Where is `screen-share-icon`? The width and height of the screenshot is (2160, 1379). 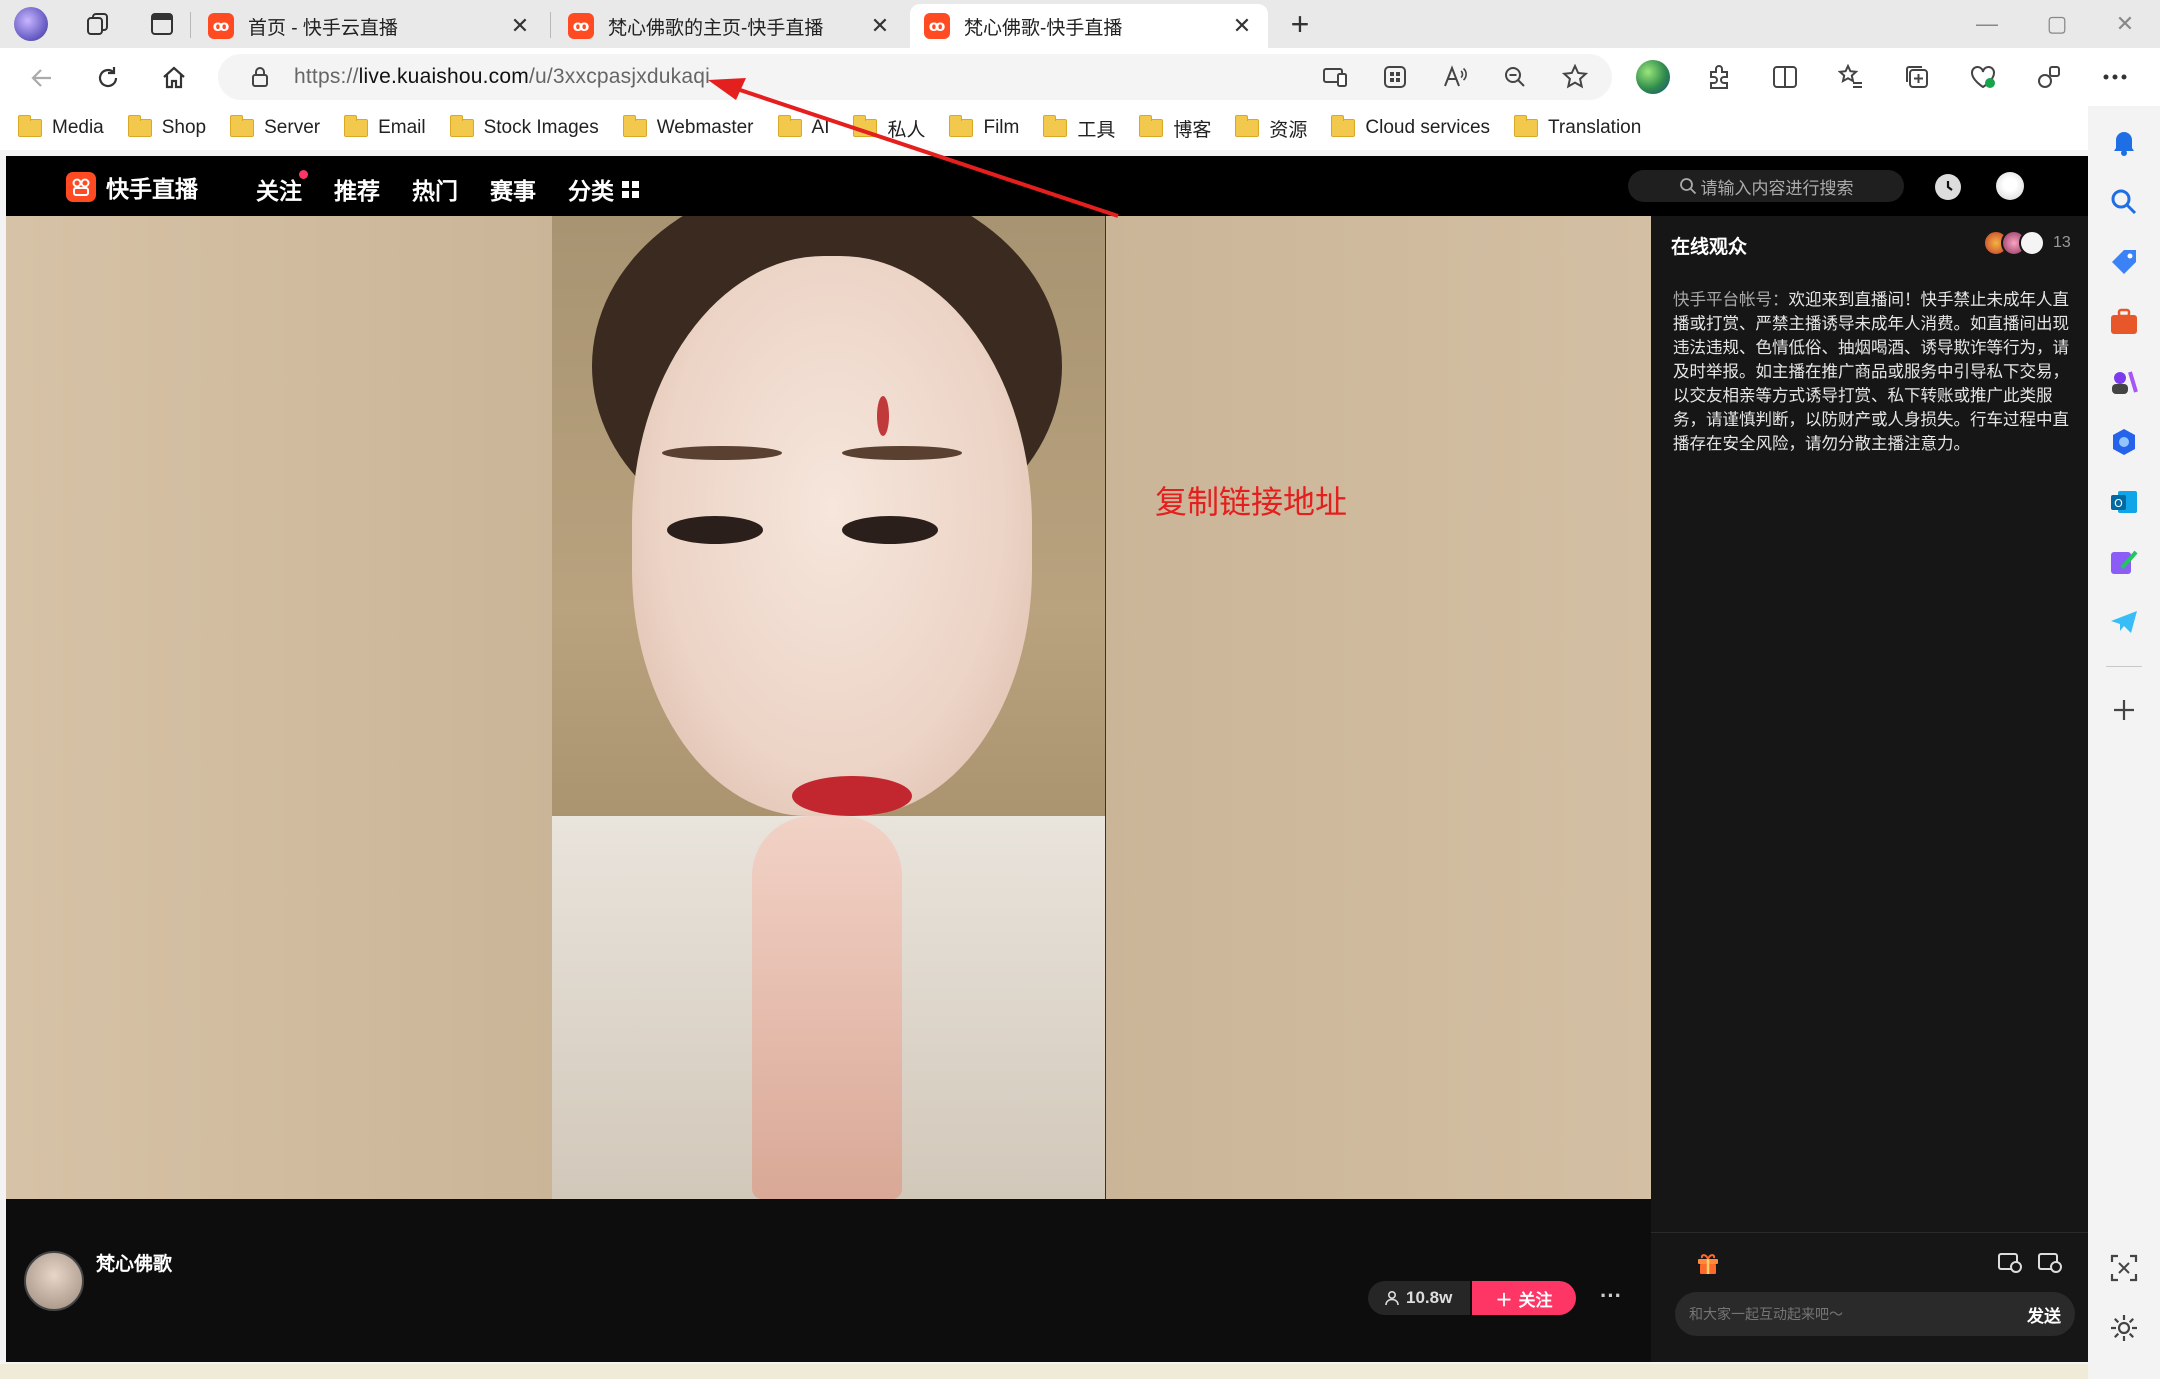
screen-share-icon is located at coordinates (2010, 1263).